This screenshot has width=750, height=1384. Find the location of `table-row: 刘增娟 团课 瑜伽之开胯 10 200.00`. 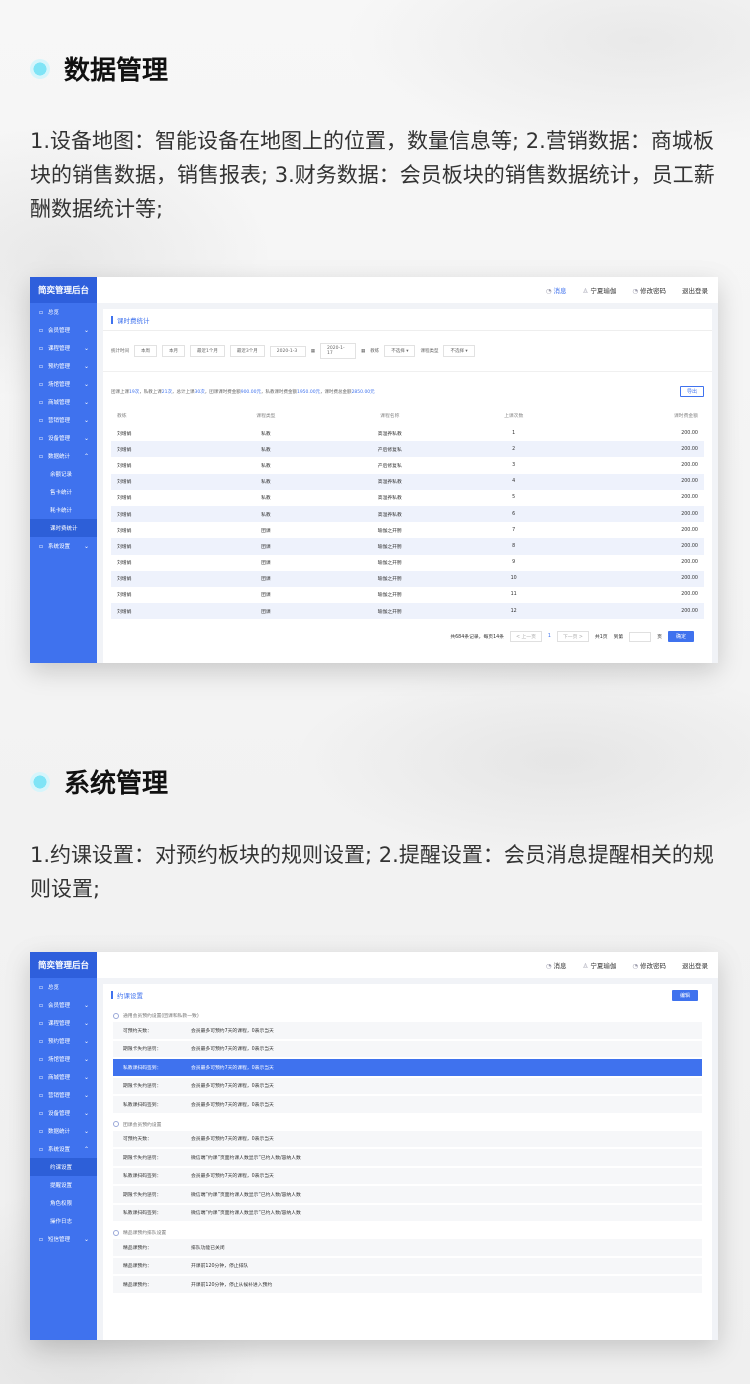

table-row: 刘增娟 团课 瑜伽之开胯 10 200.00 is located at coordinates (407, 578).